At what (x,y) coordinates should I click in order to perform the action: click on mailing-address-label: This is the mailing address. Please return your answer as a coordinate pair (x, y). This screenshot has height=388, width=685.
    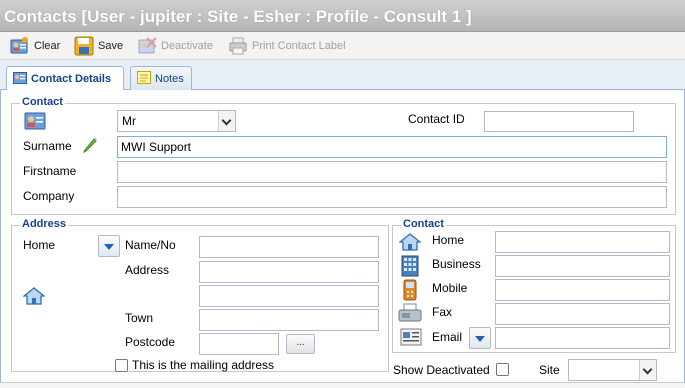
    Looking at the image, I should click on (203, 365).